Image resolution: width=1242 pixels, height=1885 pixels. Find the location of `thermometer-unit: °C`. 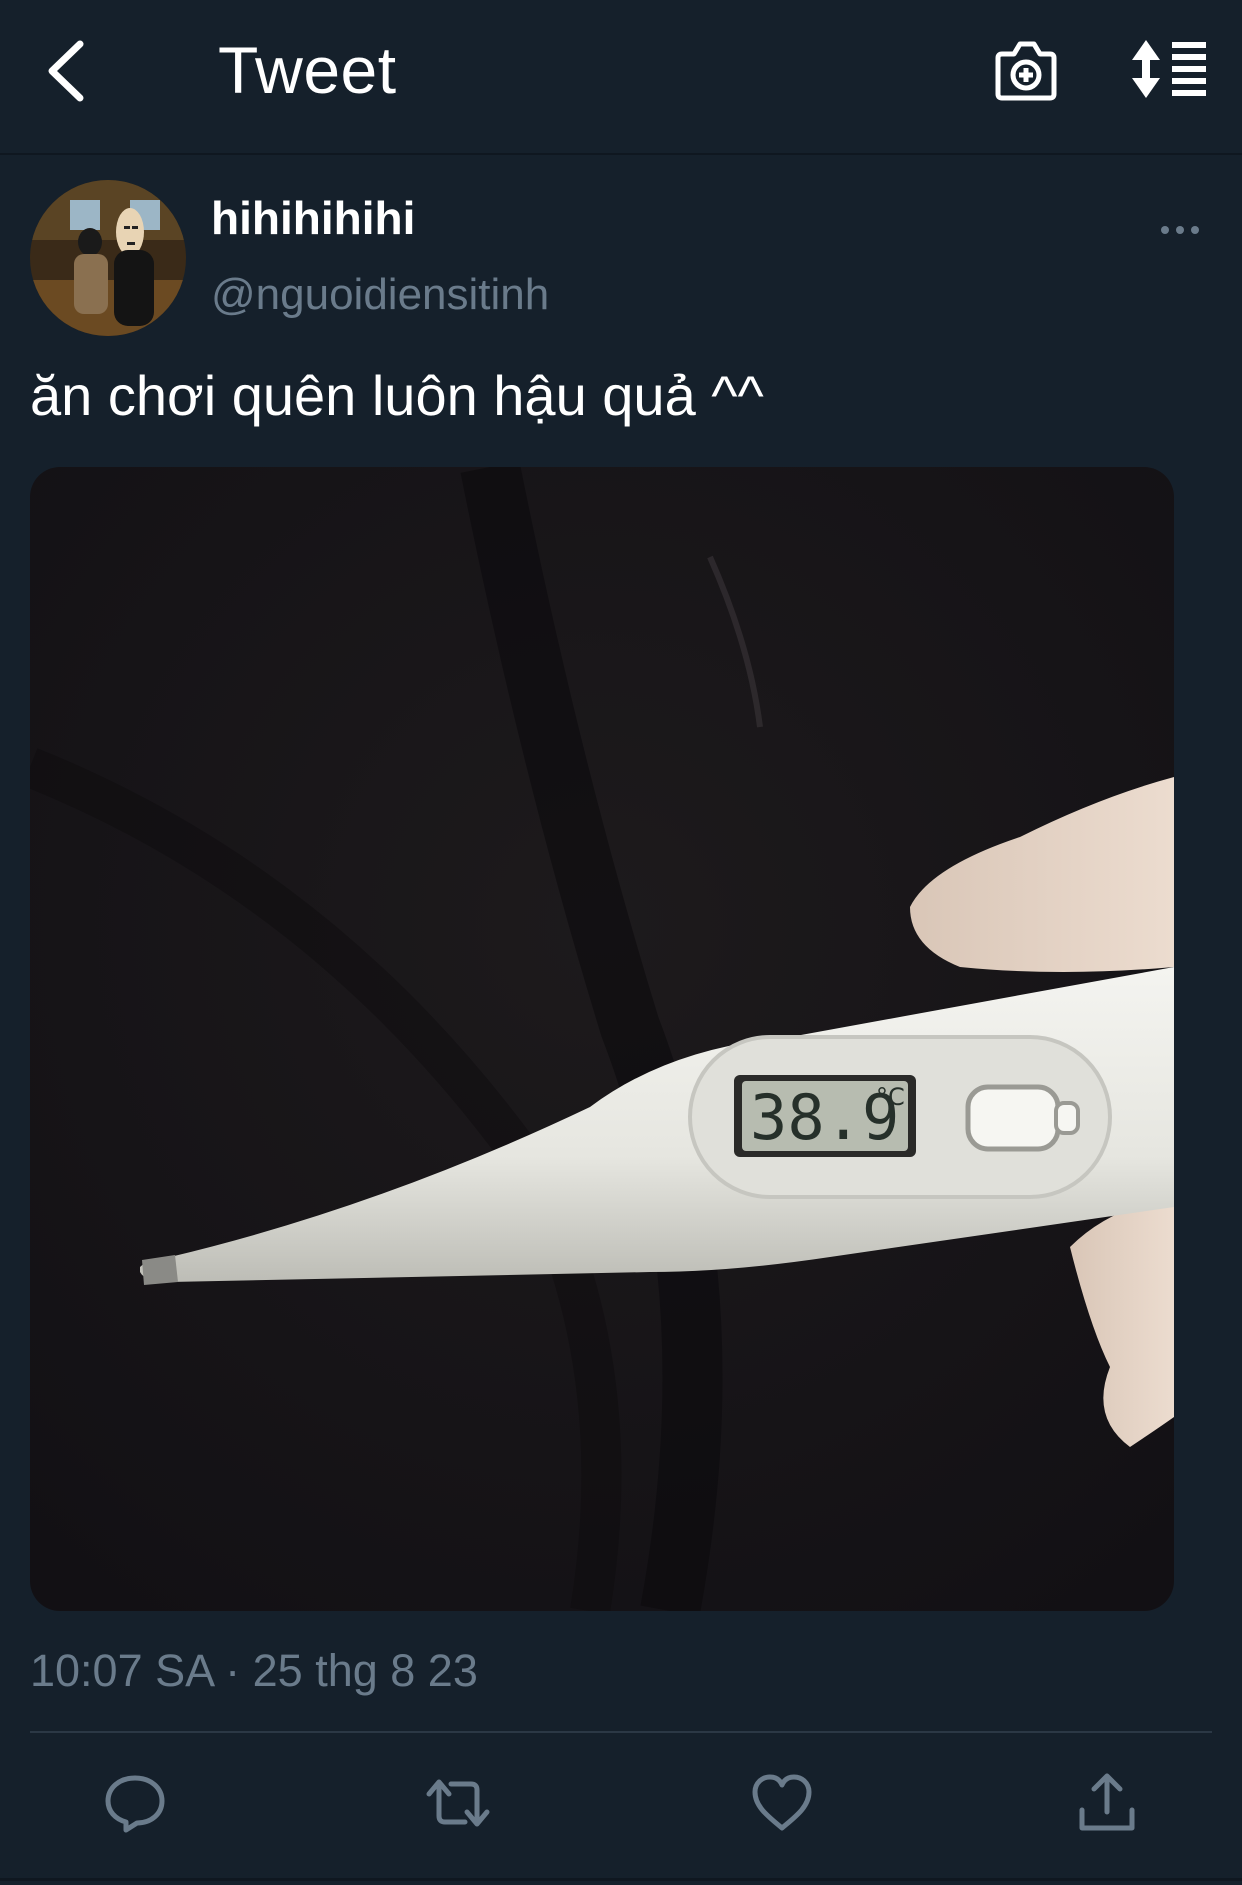

thermometer-unit: °C is located at coordinates (890, 1097).